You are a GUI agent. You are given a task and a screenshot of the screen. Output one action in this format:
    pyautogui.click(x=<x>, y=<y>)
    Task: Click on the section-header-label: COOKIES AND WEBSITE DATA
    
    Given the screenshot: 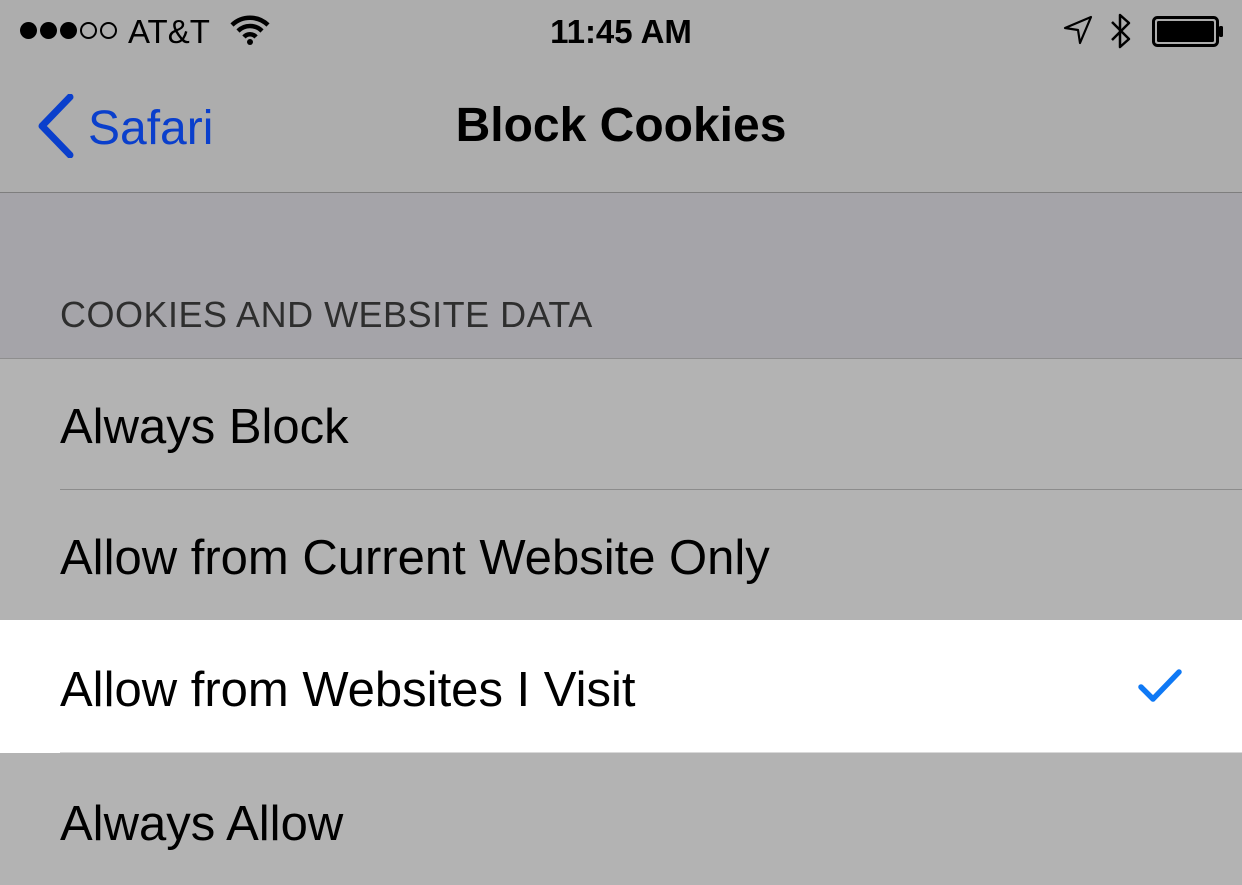 What is the action you would take?
    pyautogui.click(x=326, y=314)
    